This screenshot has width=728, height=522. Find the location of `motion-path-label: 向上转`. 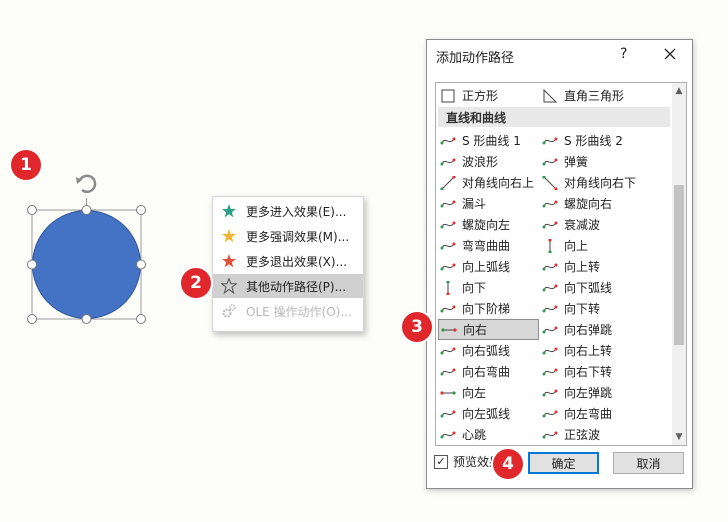

motion-path-label: 向上转 is located at coordinates (582, 267).